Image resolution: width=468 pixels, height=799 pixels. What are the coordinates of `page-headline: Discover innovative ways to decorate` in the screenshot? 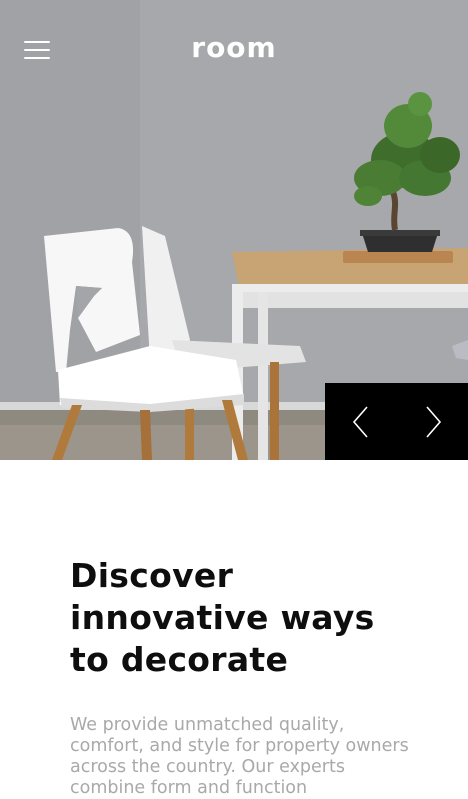 It's located at (222, 617).